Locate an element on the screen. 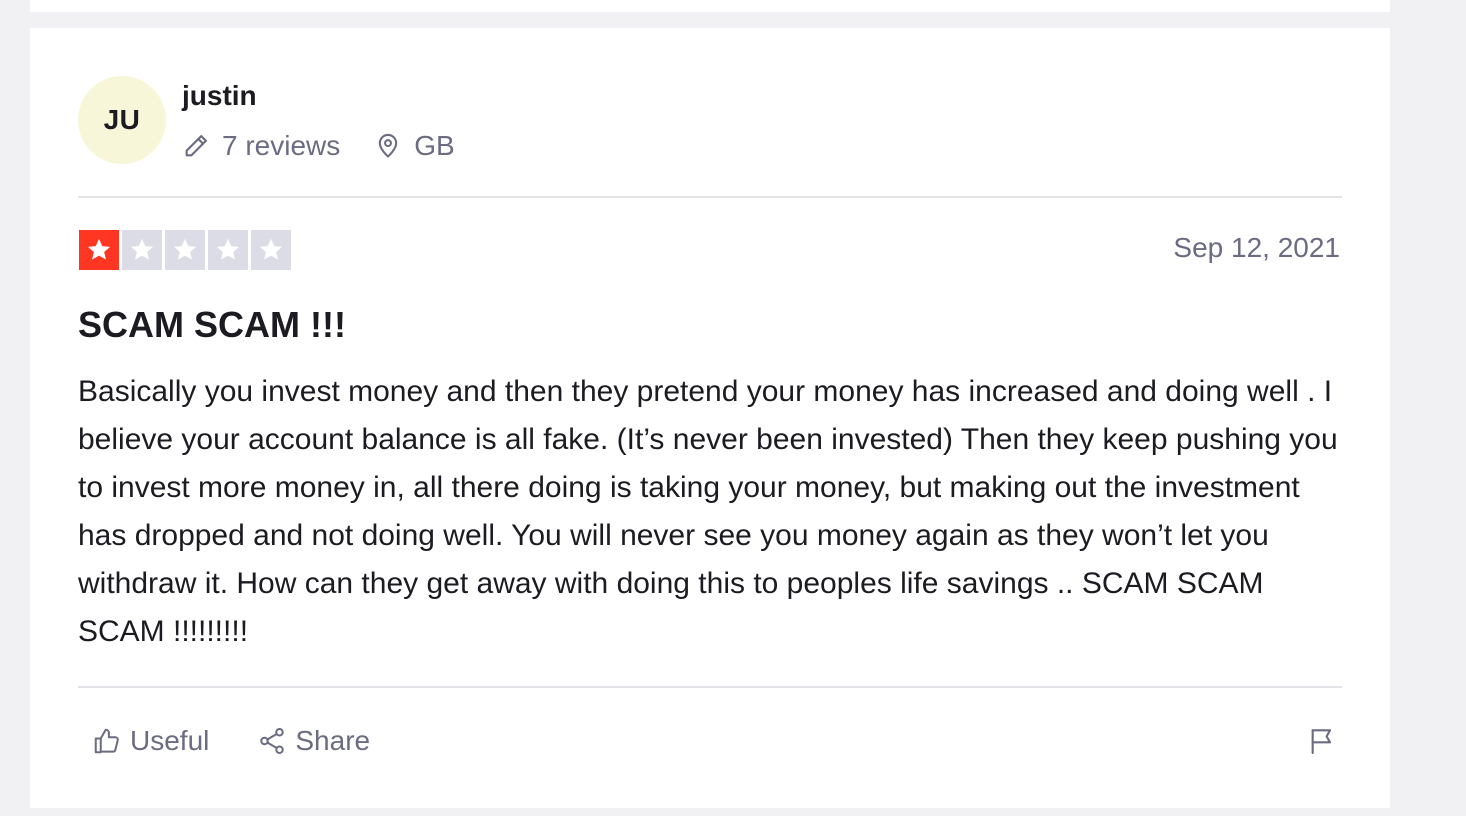  avatar: JU is located at coordinates (122, 120).